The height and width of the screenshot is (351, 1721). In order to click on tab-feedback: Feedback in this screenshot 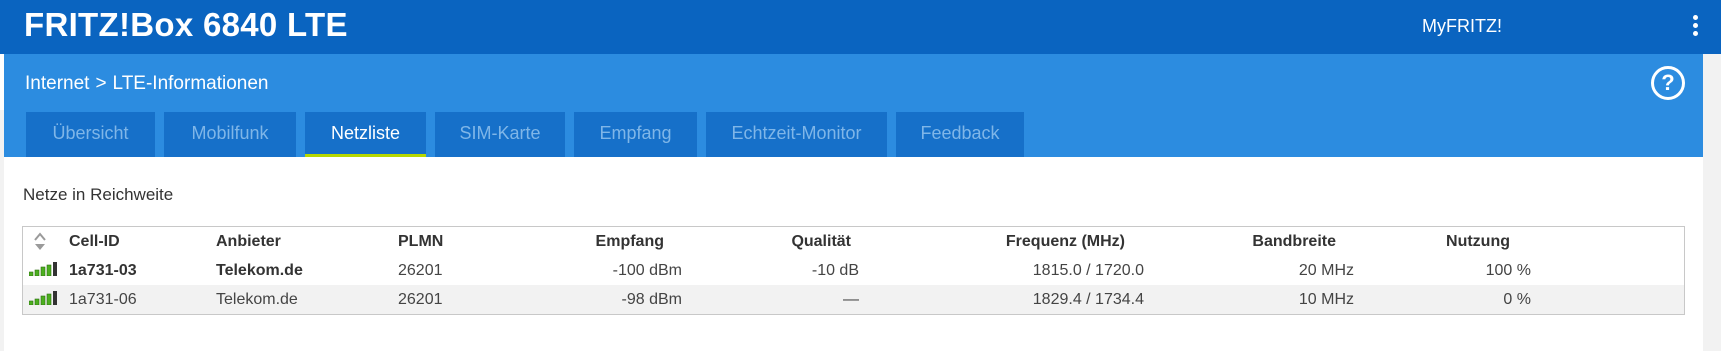, I will do `click(960, 134)`.